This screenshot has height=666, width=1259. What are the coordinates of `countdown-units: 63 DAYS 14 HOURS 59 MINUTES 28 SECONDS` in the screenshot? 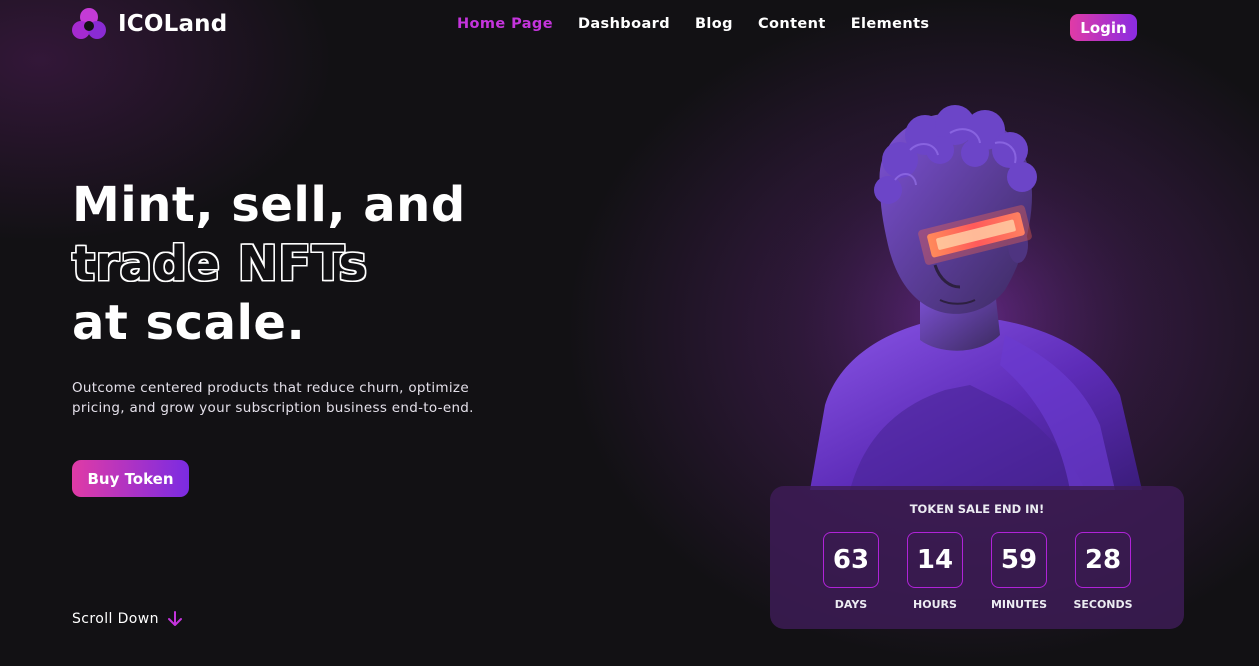 It's located at (978, 571).